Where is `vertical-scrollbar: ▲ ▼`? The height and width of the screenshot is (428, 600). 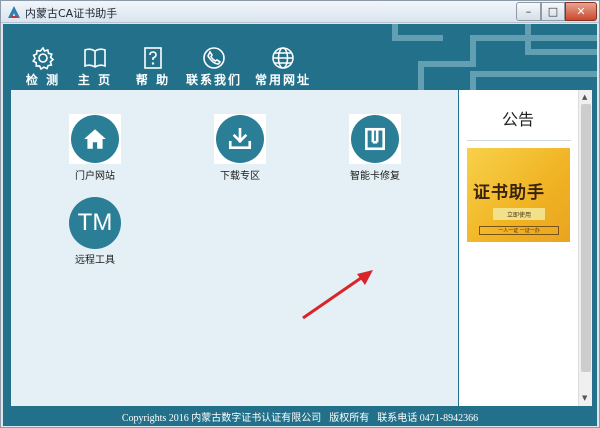 vertical-scrollbar: ▲ ▼ is located at coordinates (585, 248).